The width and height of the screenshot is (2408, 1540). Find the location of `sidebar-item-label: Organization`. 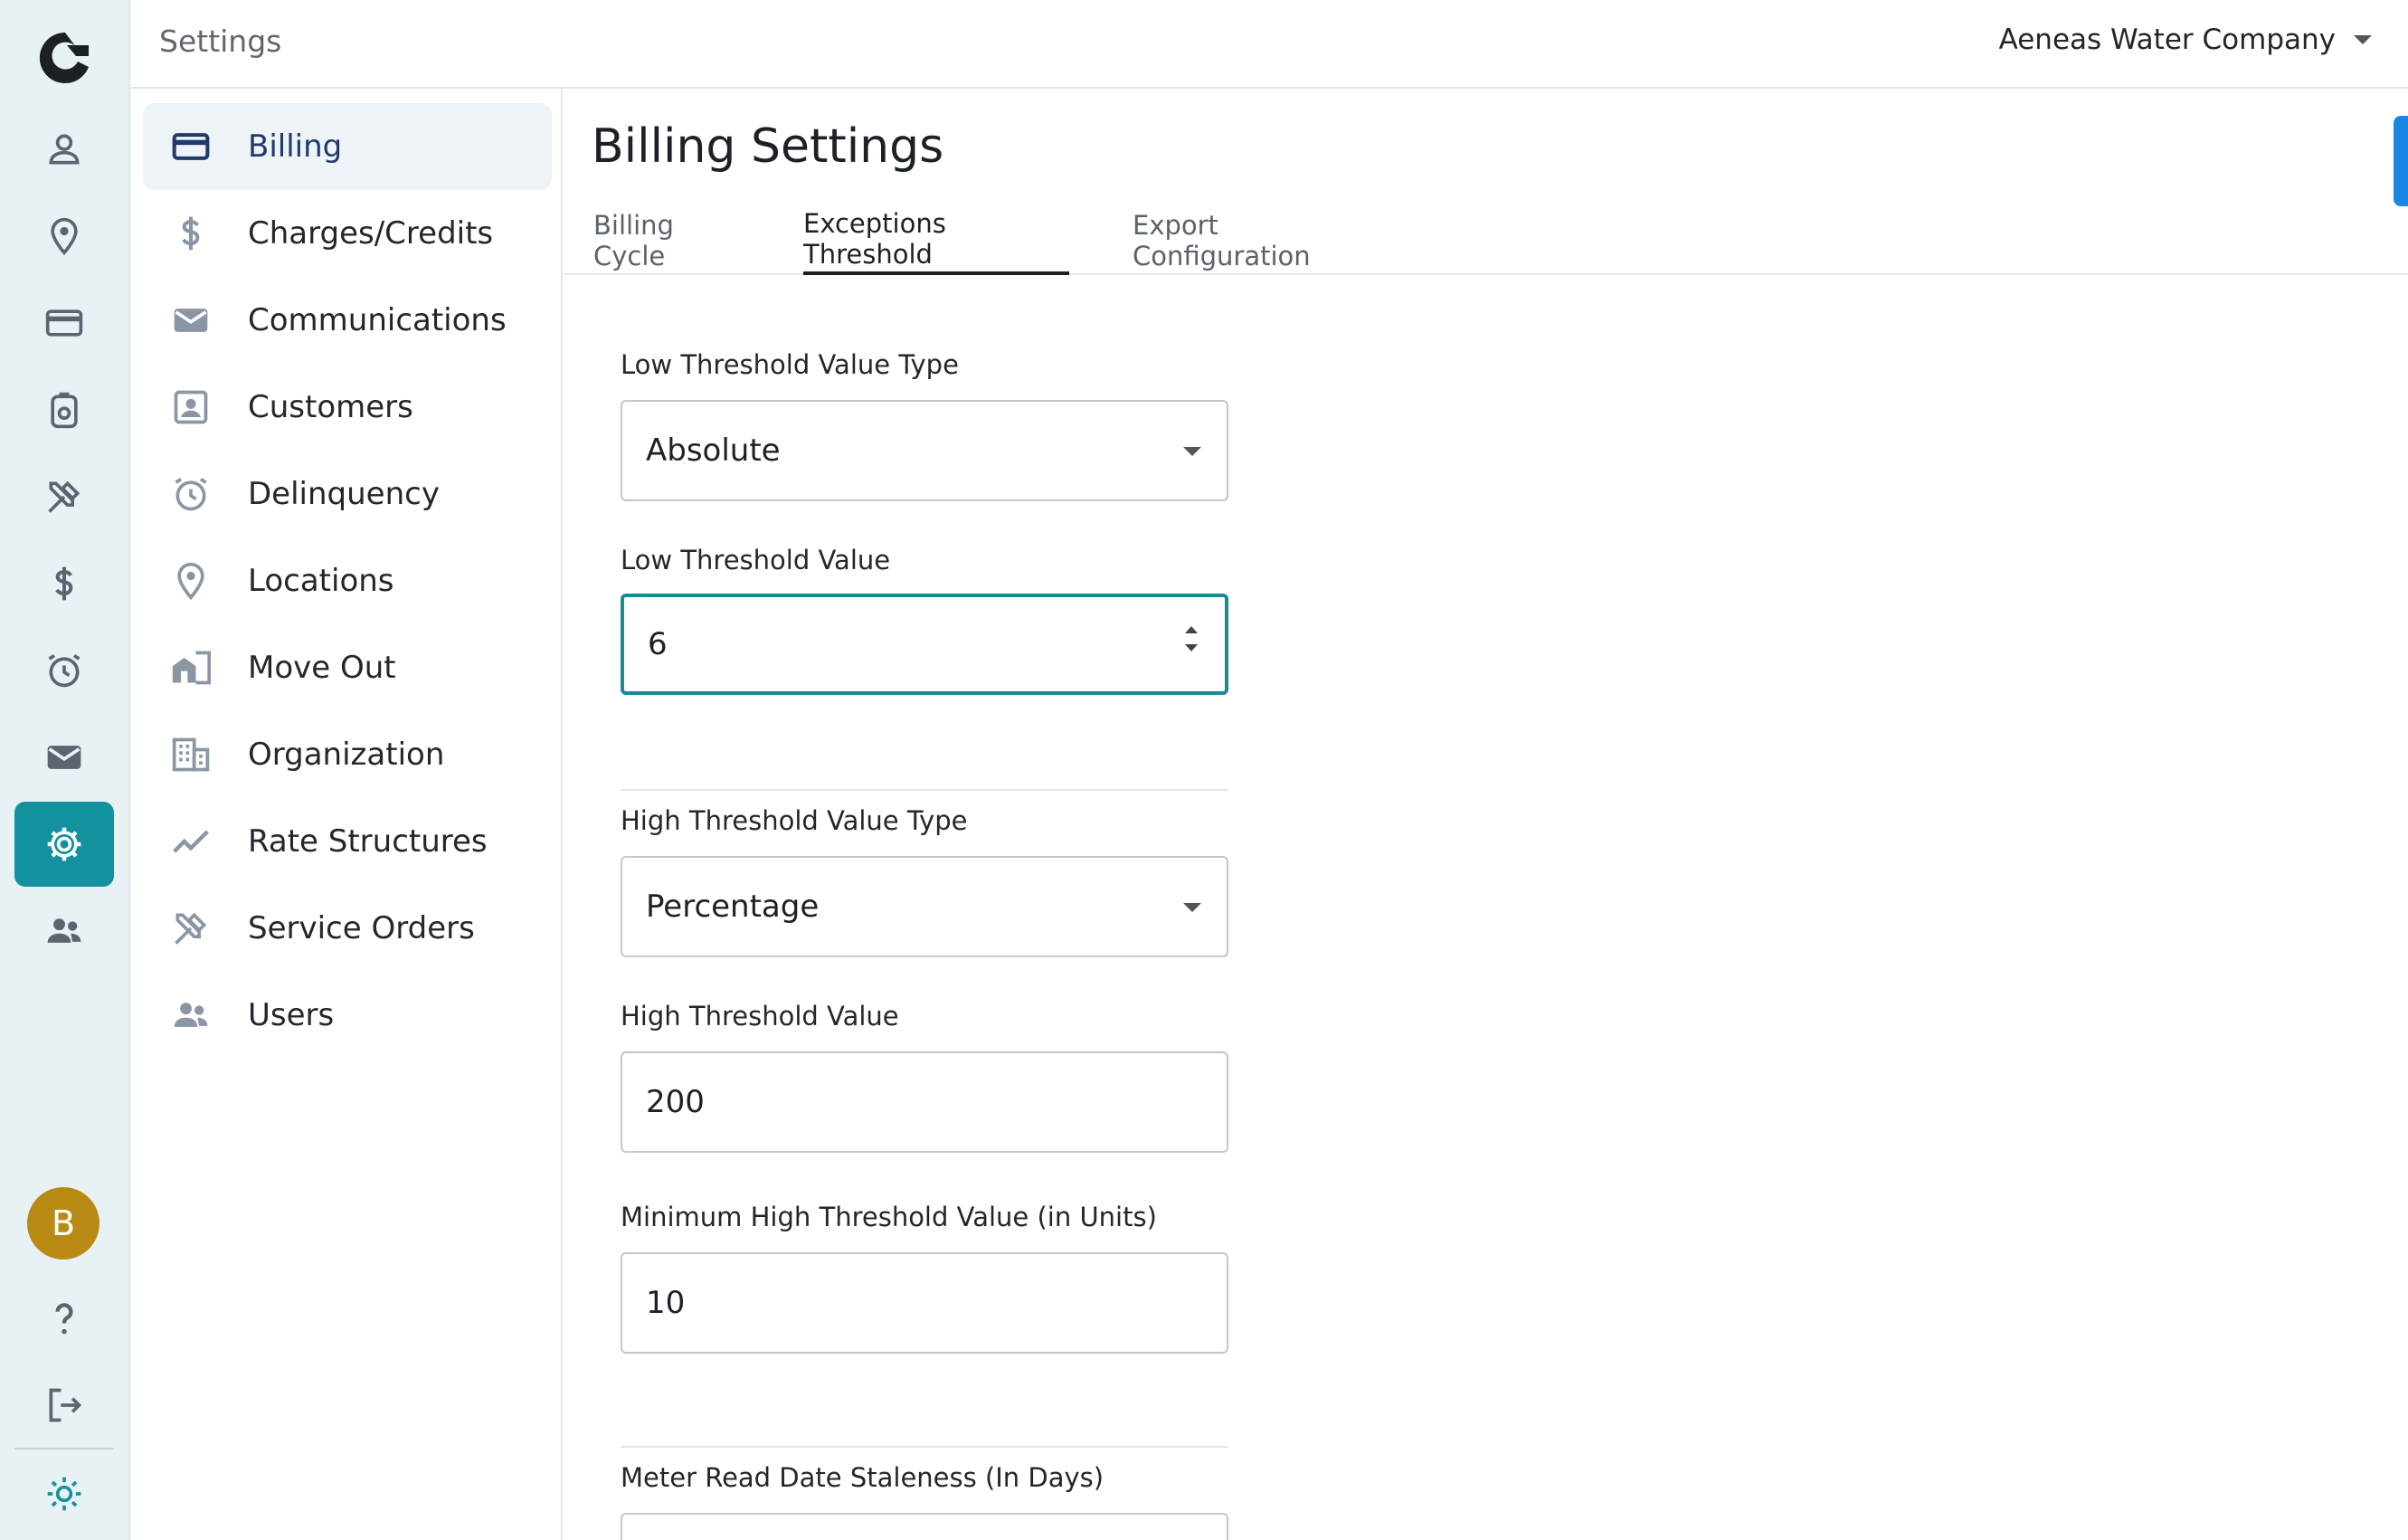

sidebar-item-label: Organization is located at coordinates (346, 755).